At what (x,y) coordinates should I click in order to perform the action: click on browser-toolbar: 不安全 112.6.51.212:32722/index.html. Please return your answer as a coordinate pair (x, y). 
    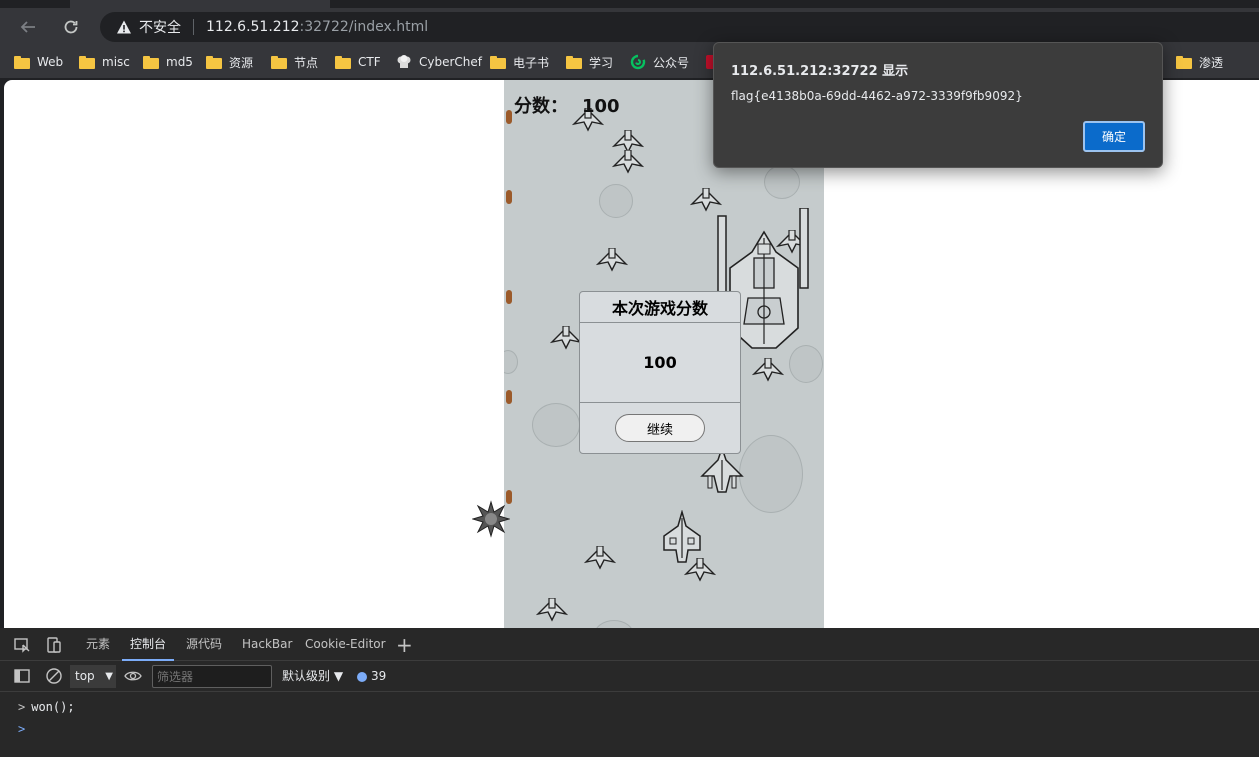
    Looking at the image, I should click on (629, 27).